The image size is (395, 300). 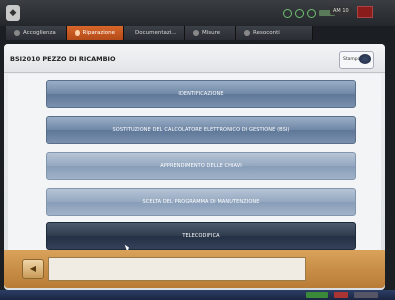 I want to click on status-indicators, so click(x=309, y=13).